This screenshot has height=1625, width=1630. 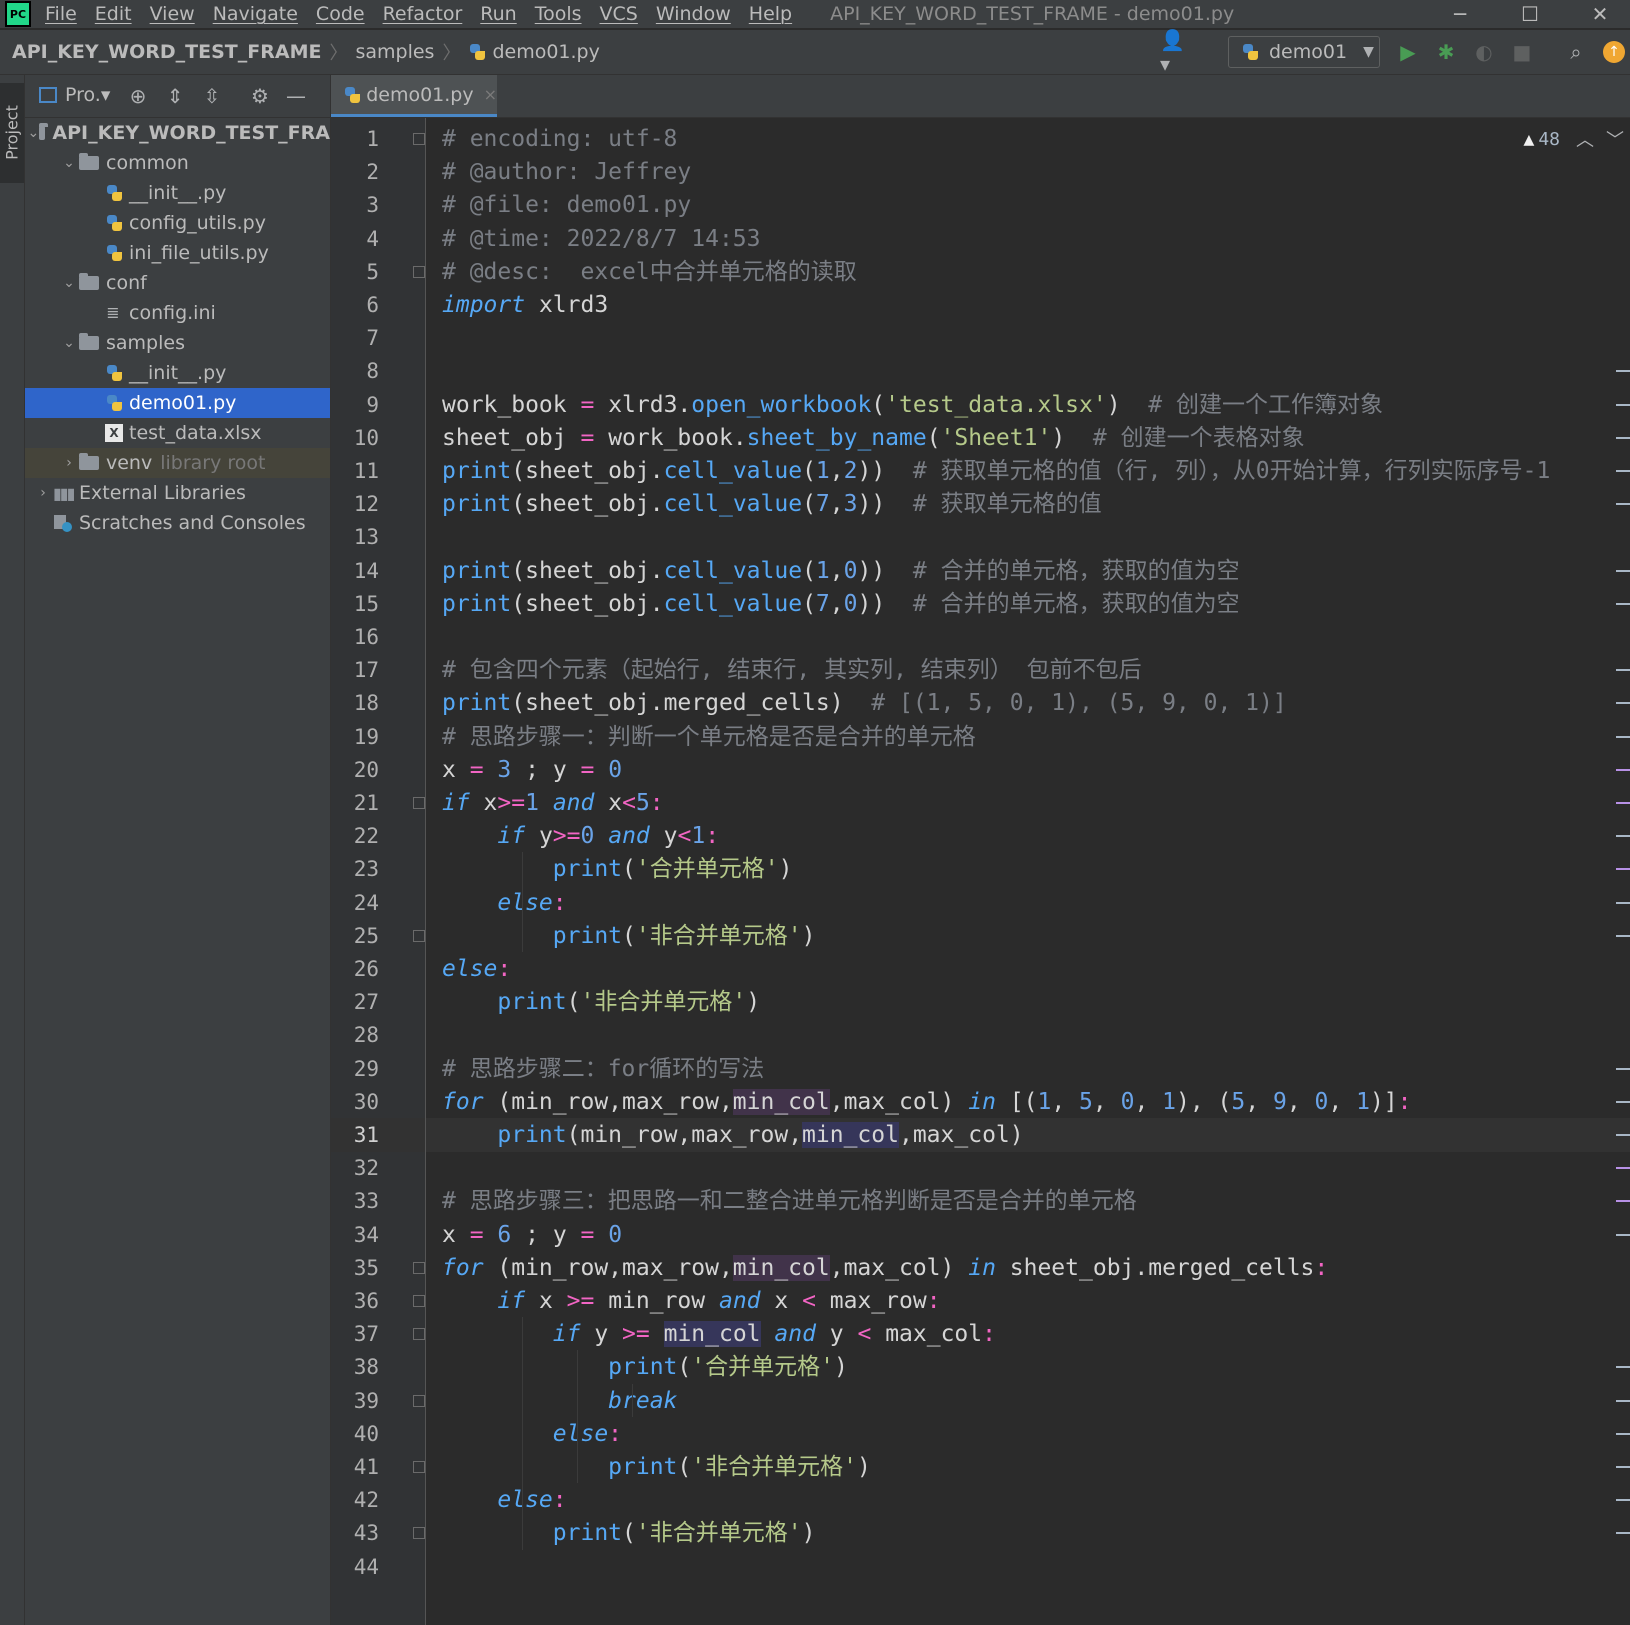 What do you see at coordinates (113, 14) in the screenshot?
I see `menu-edit: Edit` at bounding box center [113, 14].